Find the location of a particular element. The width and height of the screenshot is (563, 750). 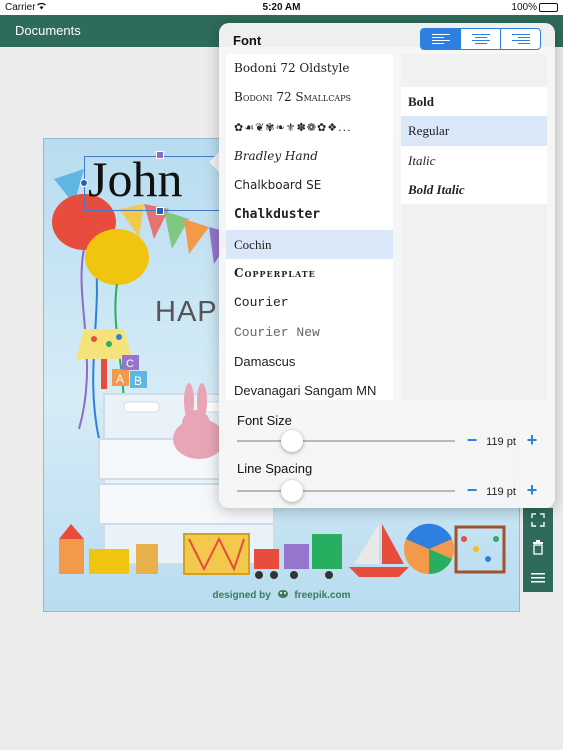

font-size-value: 119 pt is located at coordinates (501, 442).